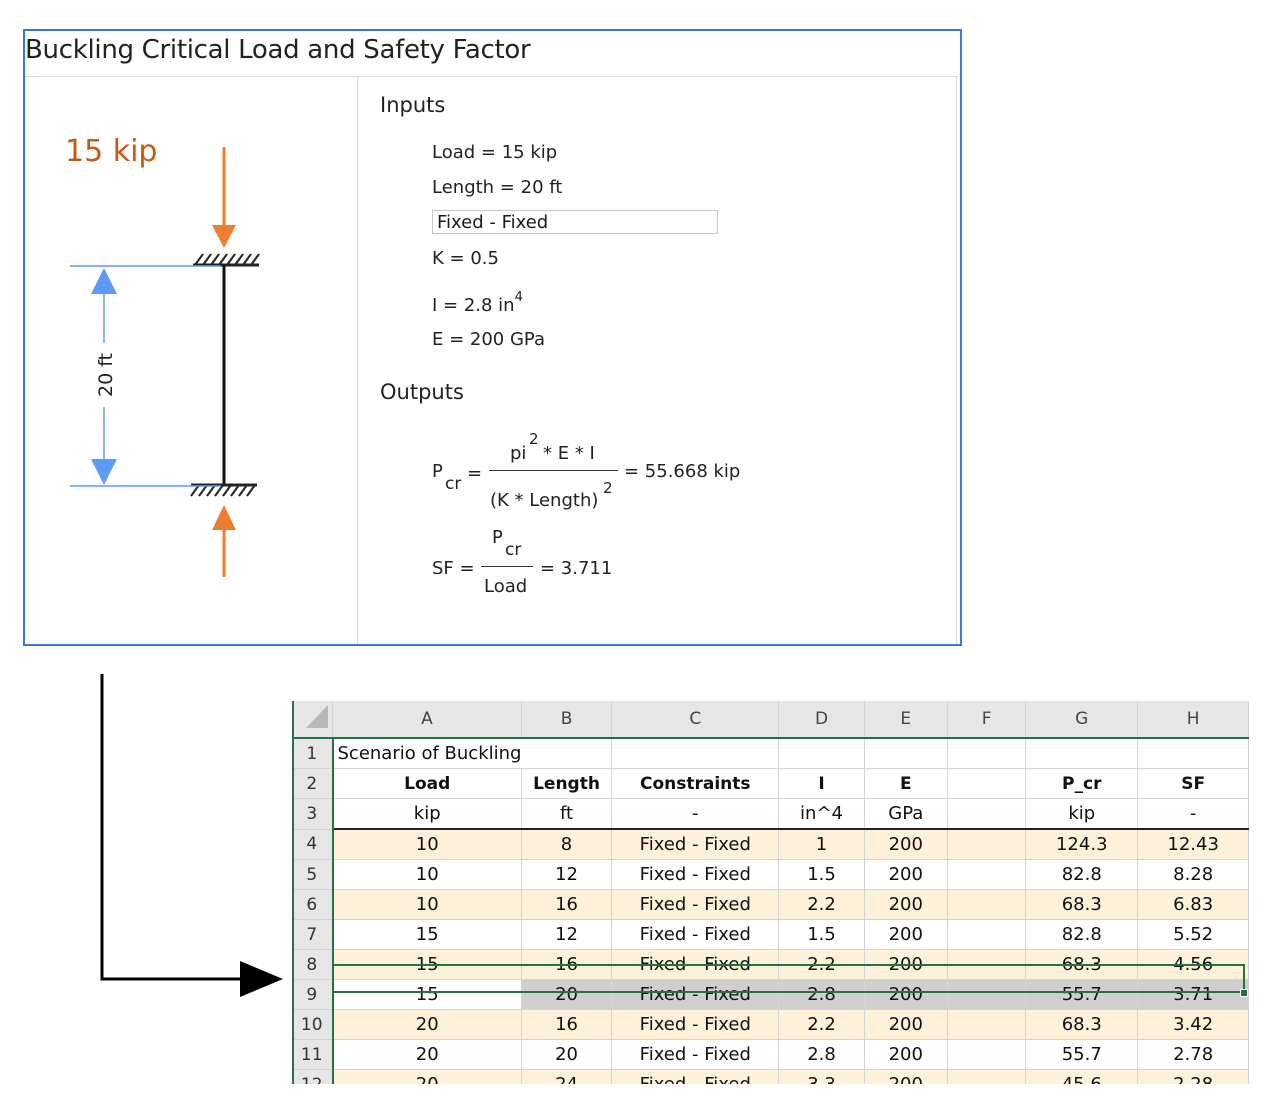  I want to click on row-header: 8, so click(313, 964).